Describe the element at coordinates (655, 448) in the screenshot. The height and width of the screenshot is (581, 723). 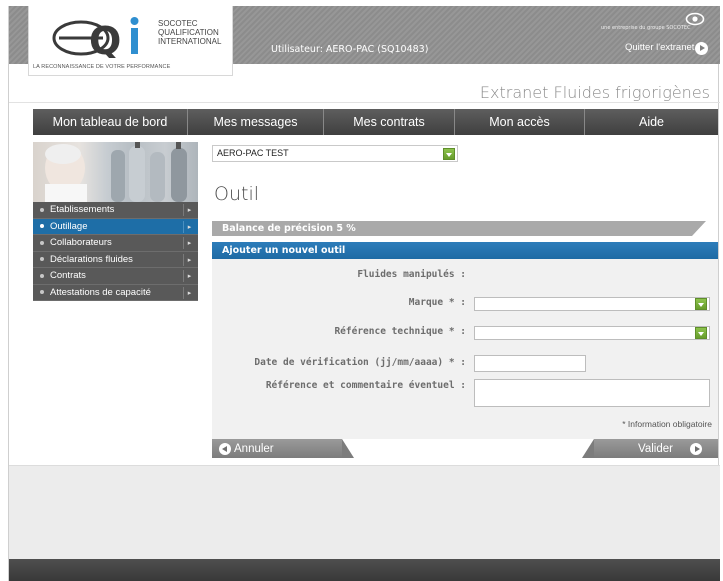
I see `validate-label: Valider` at that location.